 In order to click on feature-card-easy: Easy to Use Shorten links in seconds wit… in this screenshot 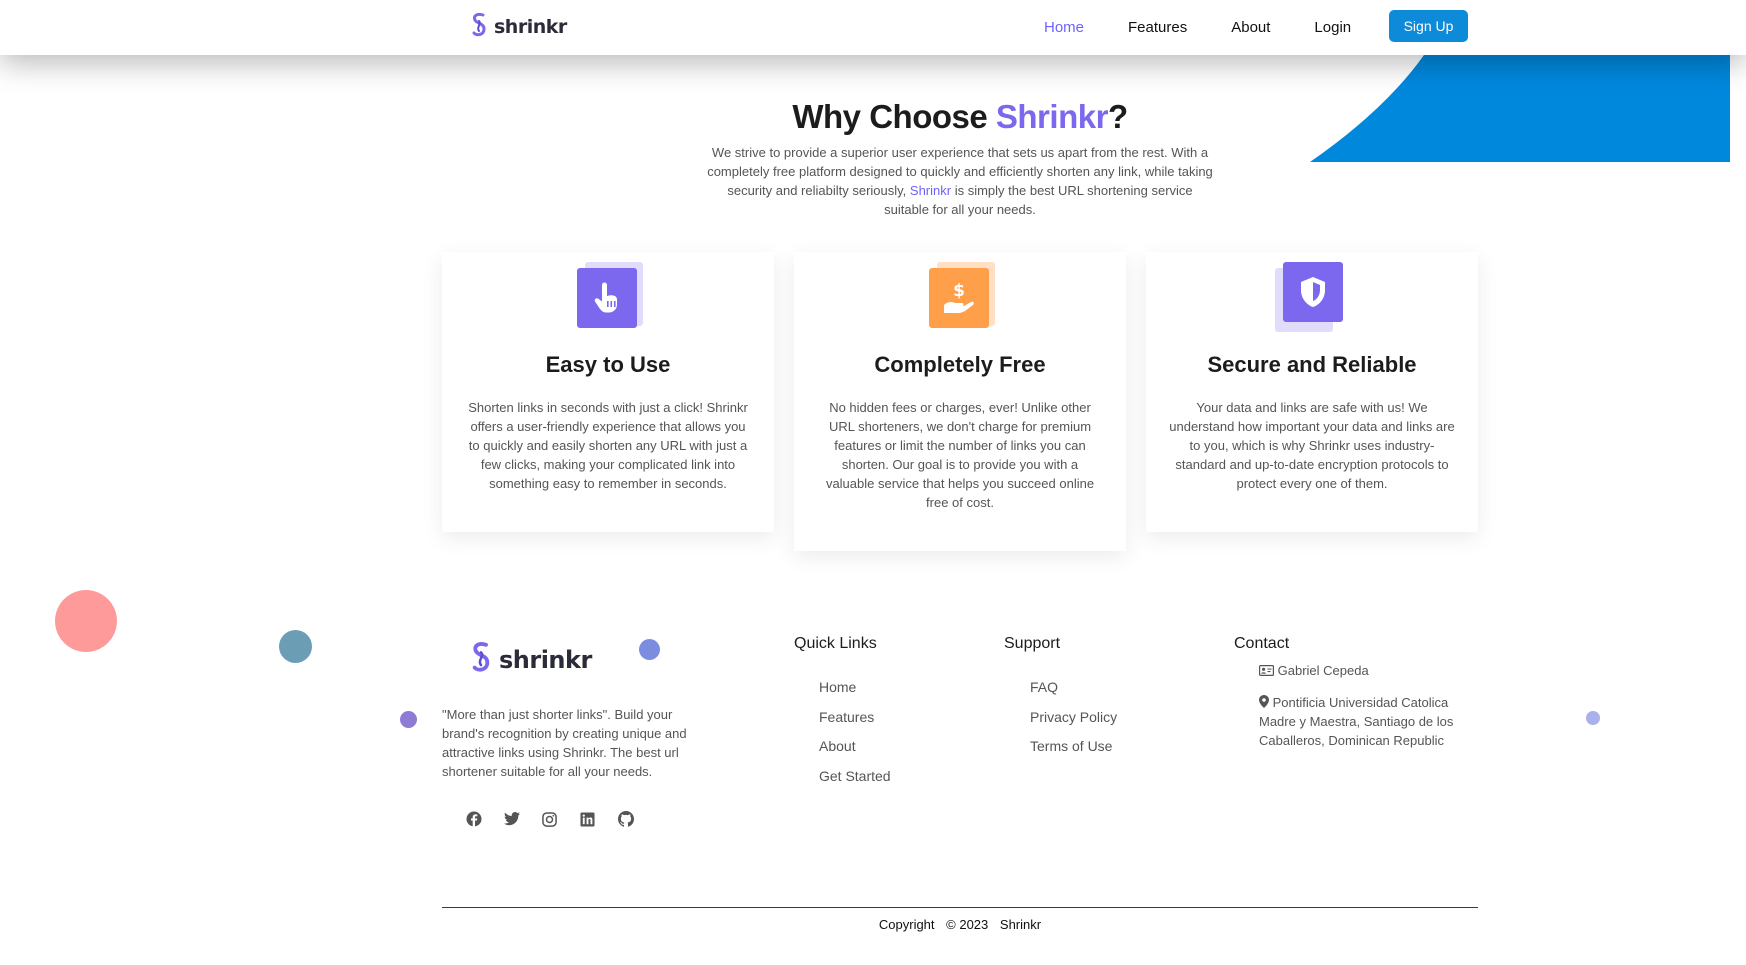, I will do `click(608, 392)`.